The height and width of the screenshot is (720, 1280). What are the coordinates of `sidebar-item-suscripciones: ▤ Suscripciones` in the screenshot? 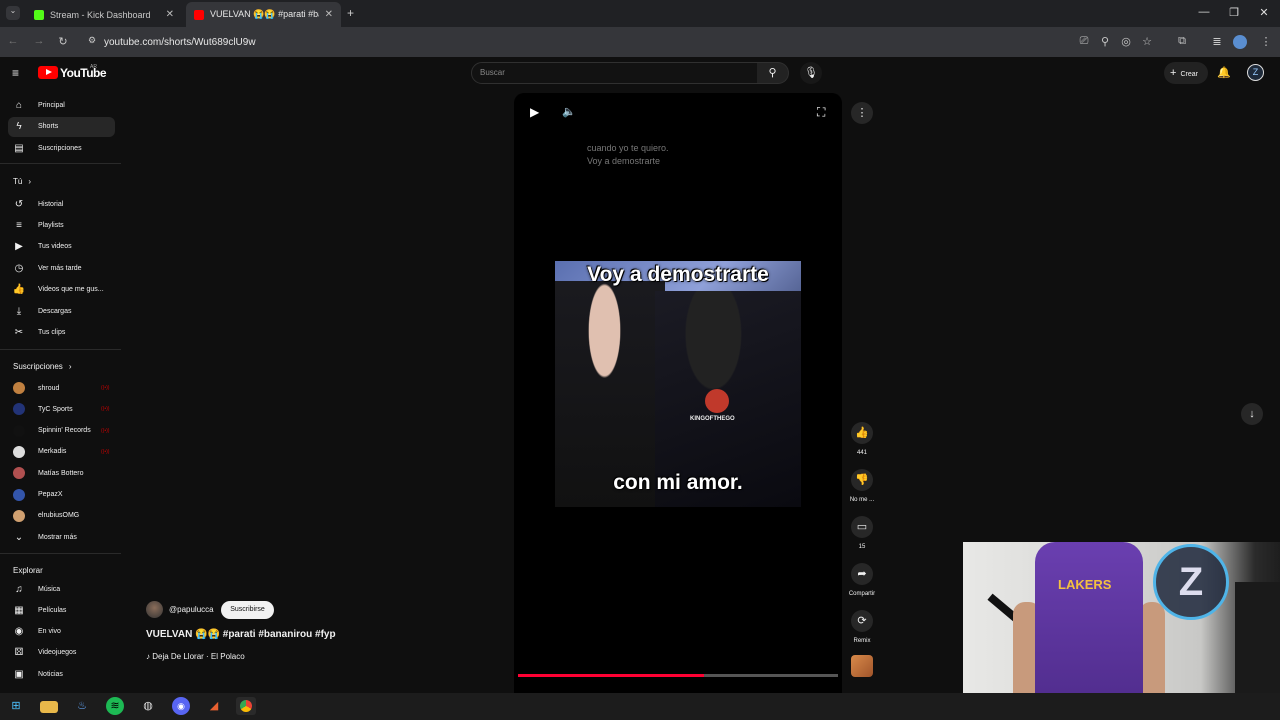 It's located at (61, 148).